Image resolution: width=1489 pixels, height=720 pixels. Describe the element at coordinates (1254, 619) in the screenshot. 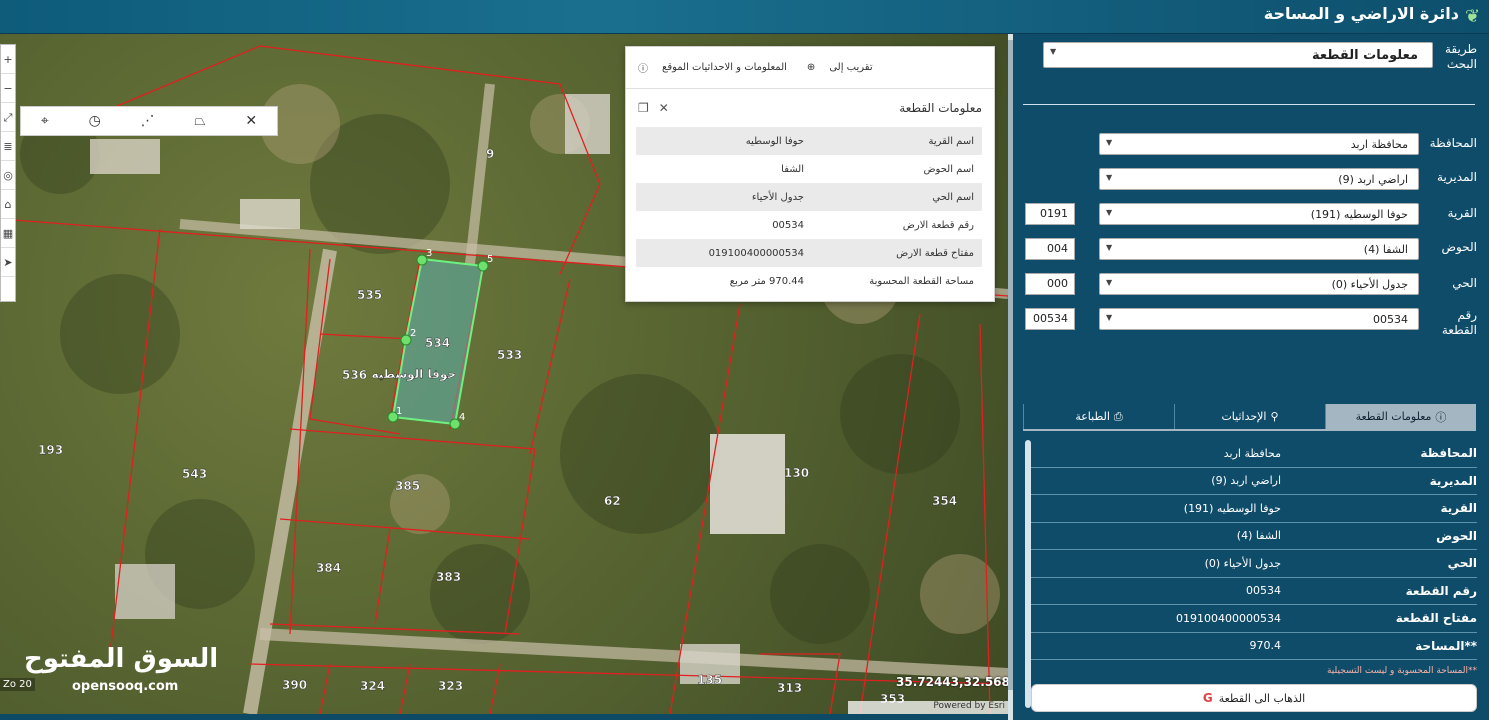

I see `list-item: مفتاح القطعة 019100400000534` at that location.